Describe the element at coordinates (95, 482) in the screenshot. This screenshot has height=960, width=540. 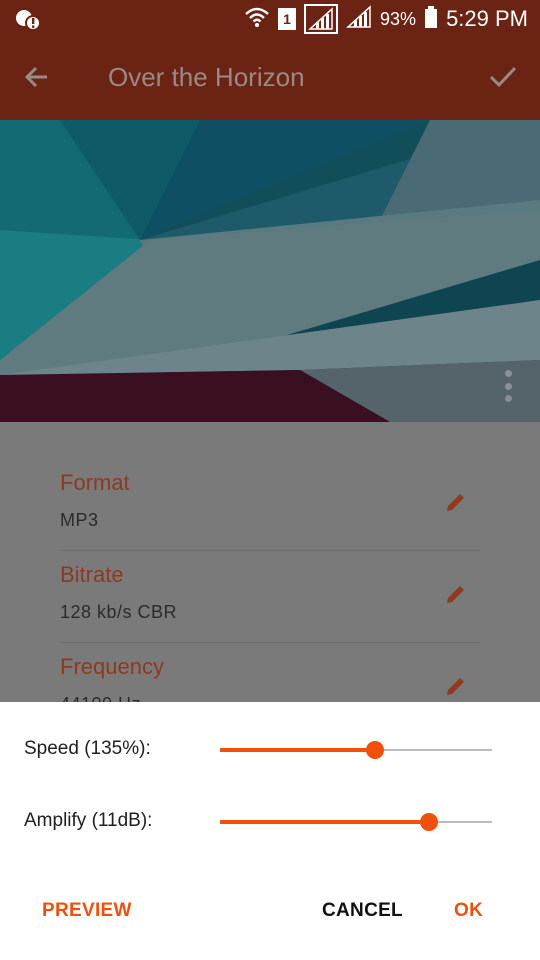
I see `item-label: Format` at that location.